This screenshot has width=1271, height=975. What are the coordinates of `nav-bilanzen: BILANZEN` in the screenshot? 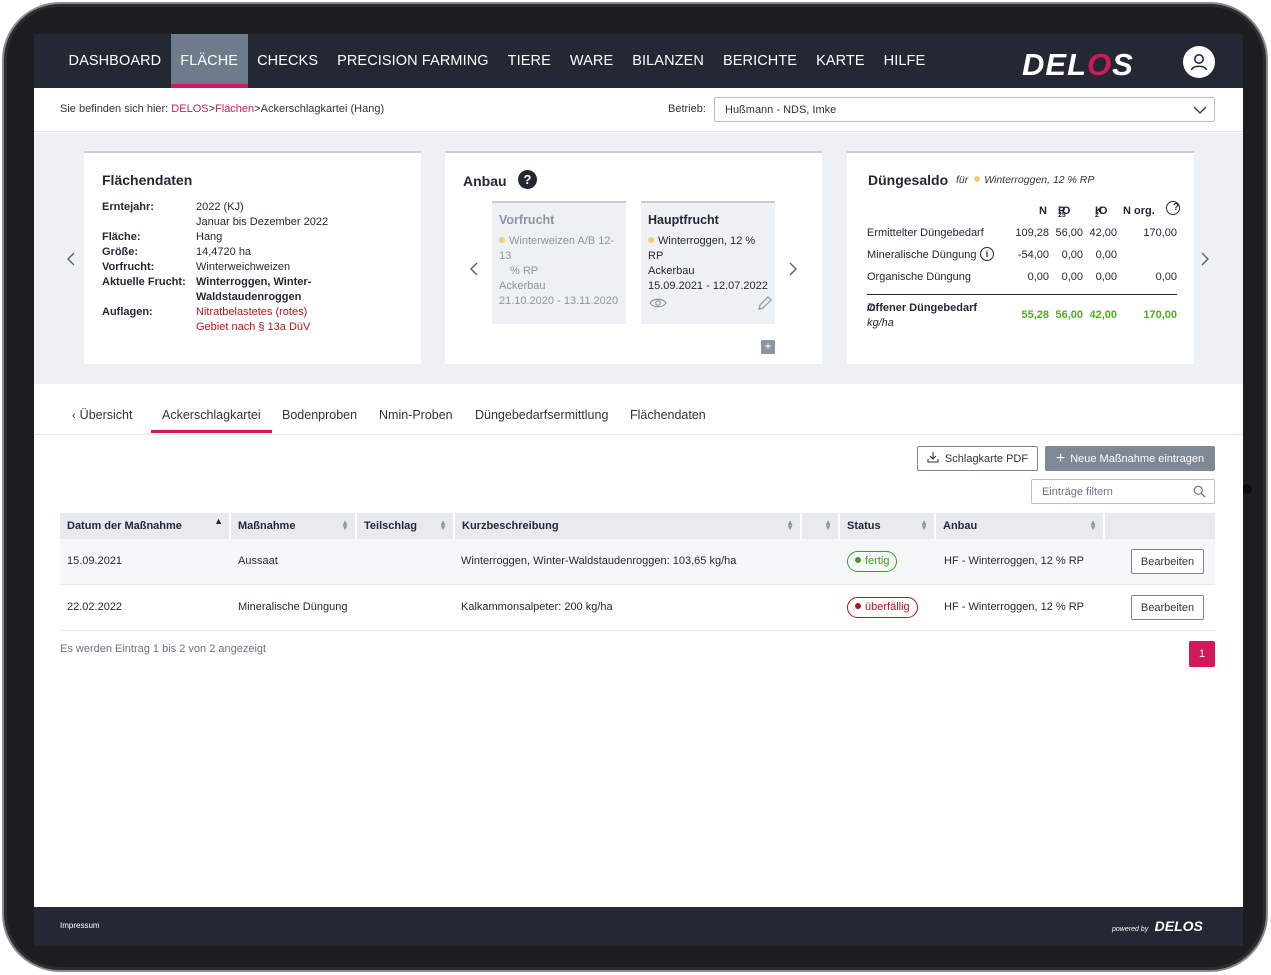 It's located at (668, 61).